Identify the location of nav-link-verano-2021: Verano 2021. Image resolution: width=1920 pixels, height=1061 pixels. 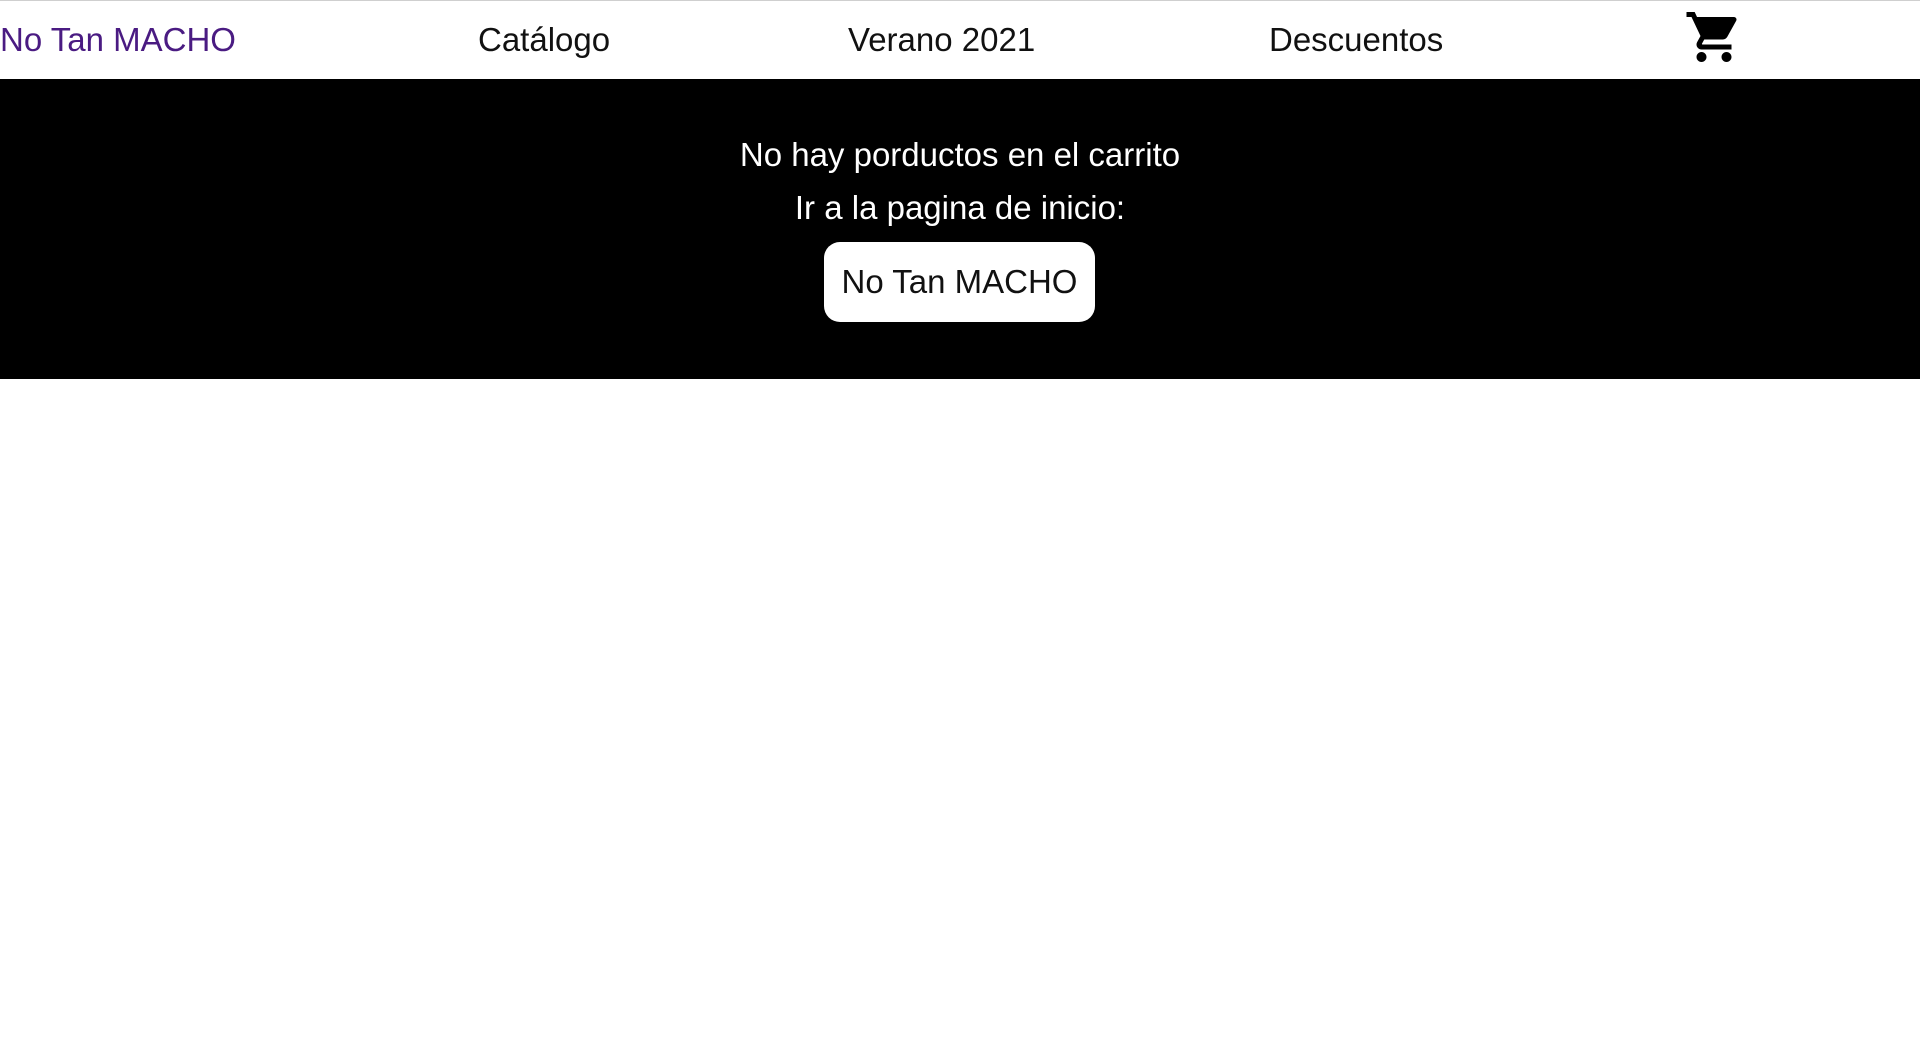
(941, 40).